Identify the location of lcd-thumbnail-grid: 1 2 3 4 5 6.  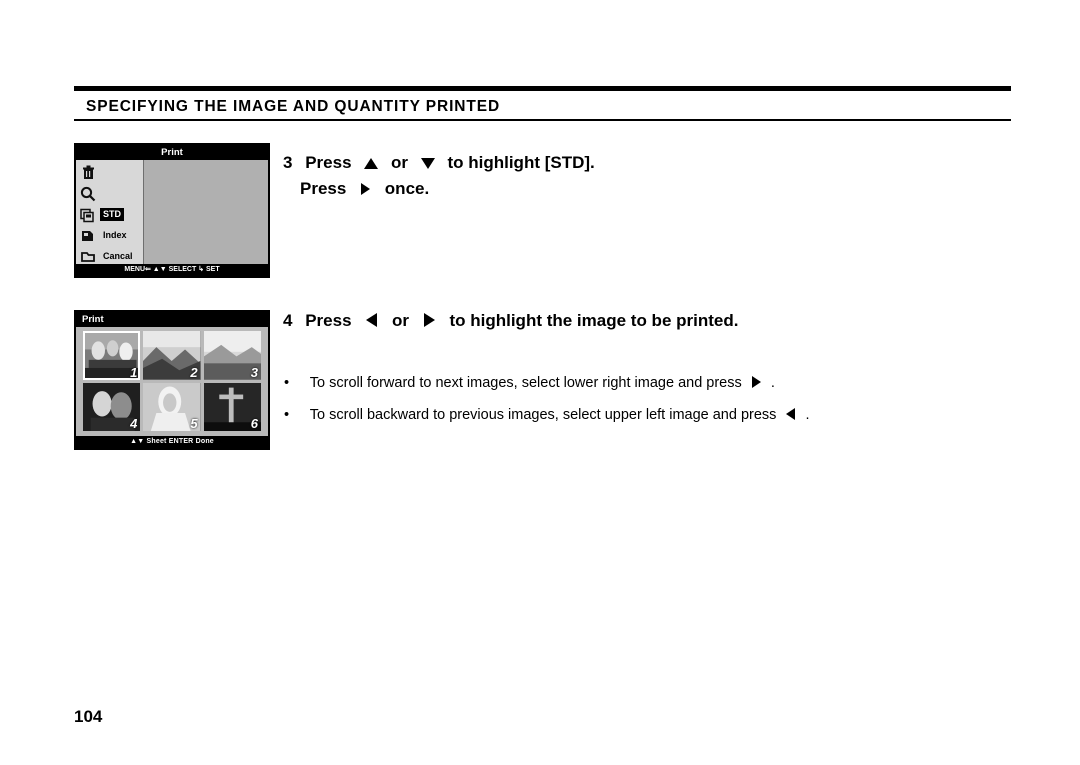
(172, 381).